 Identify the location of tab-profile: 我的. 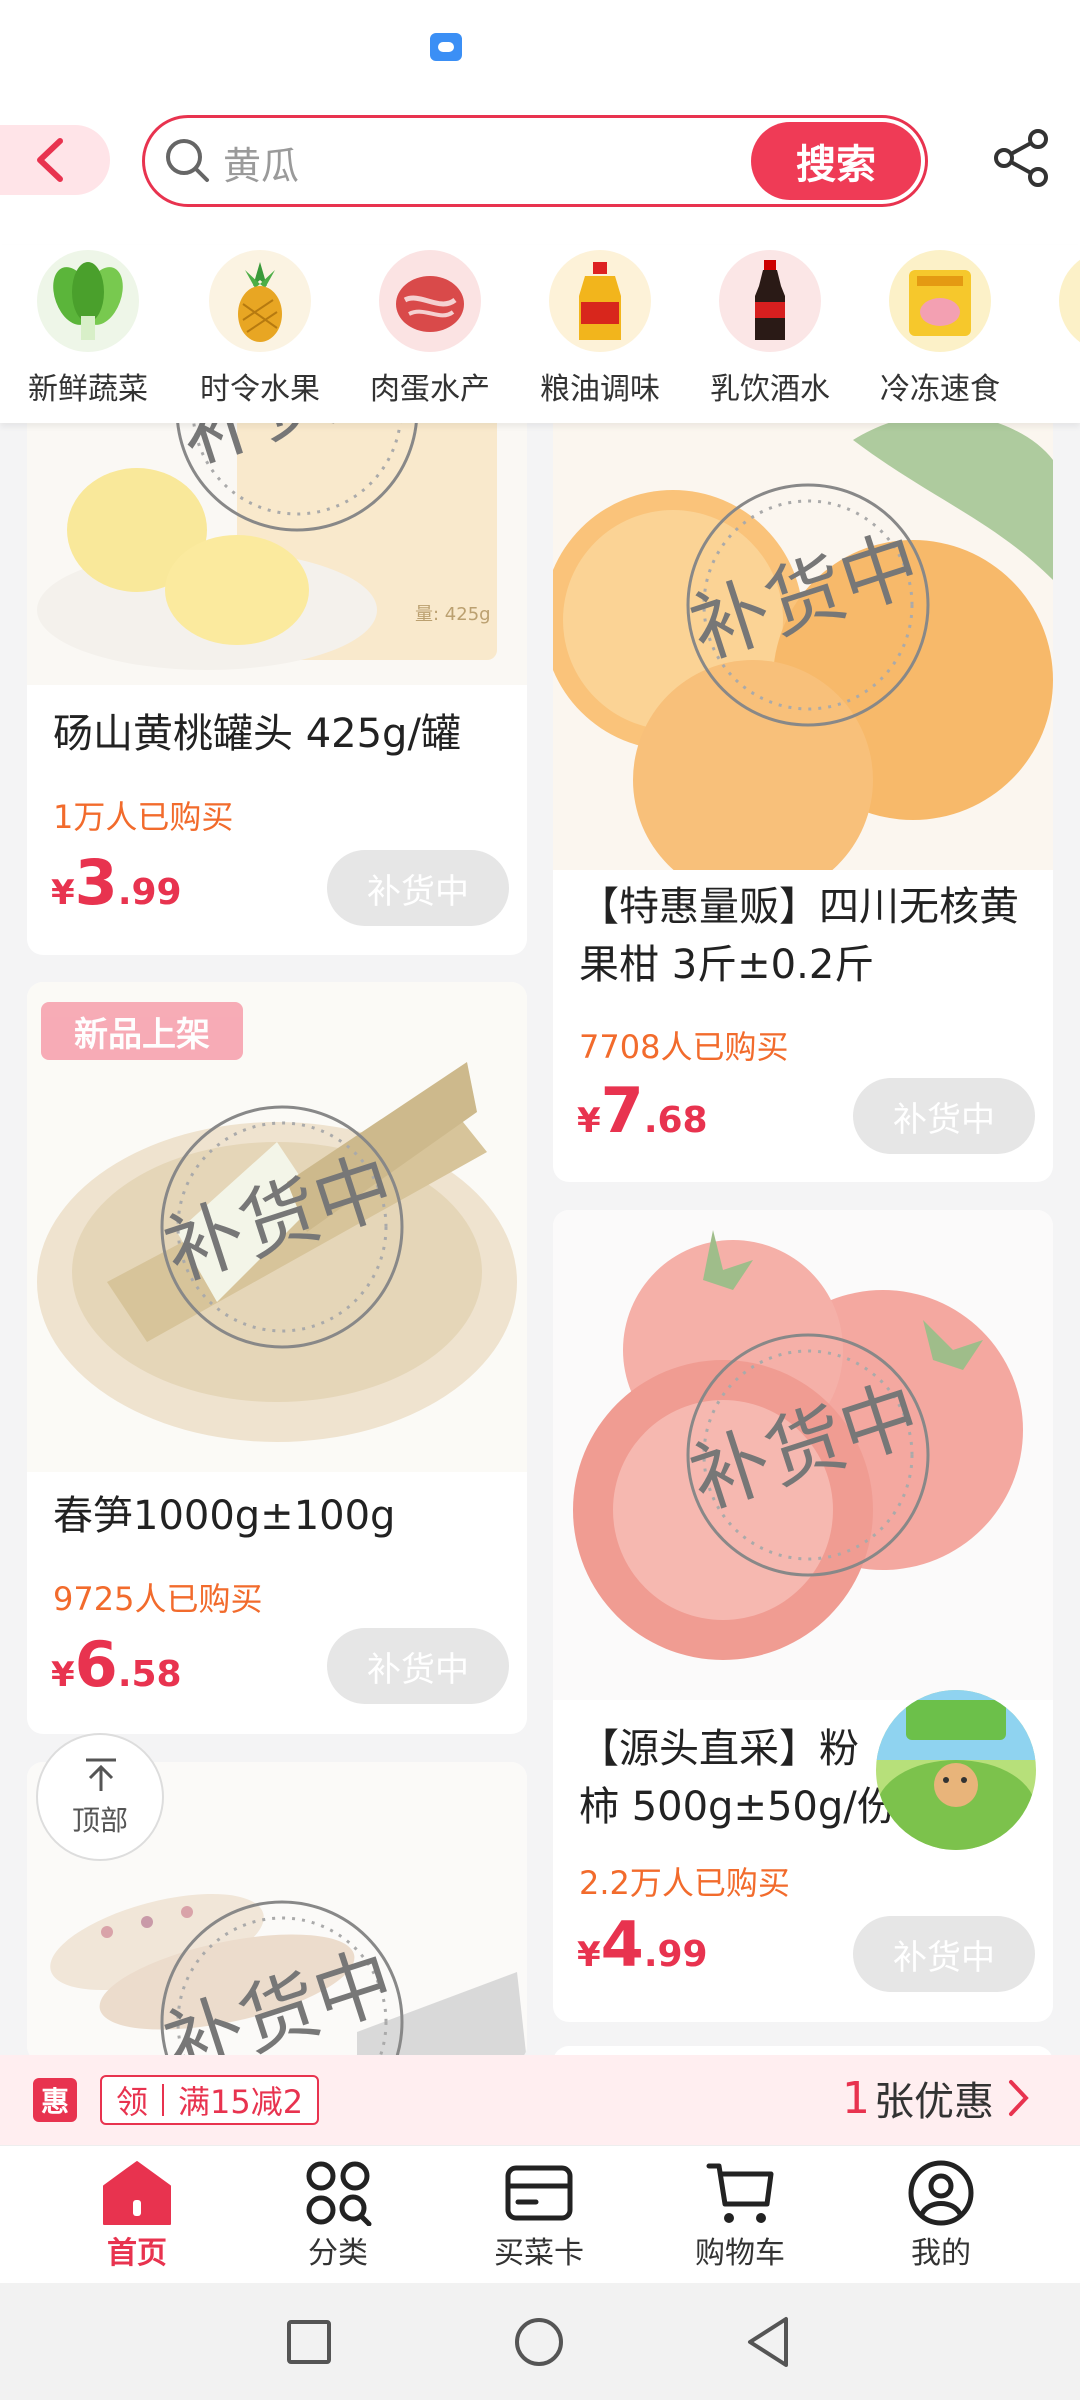
(941, 2216).